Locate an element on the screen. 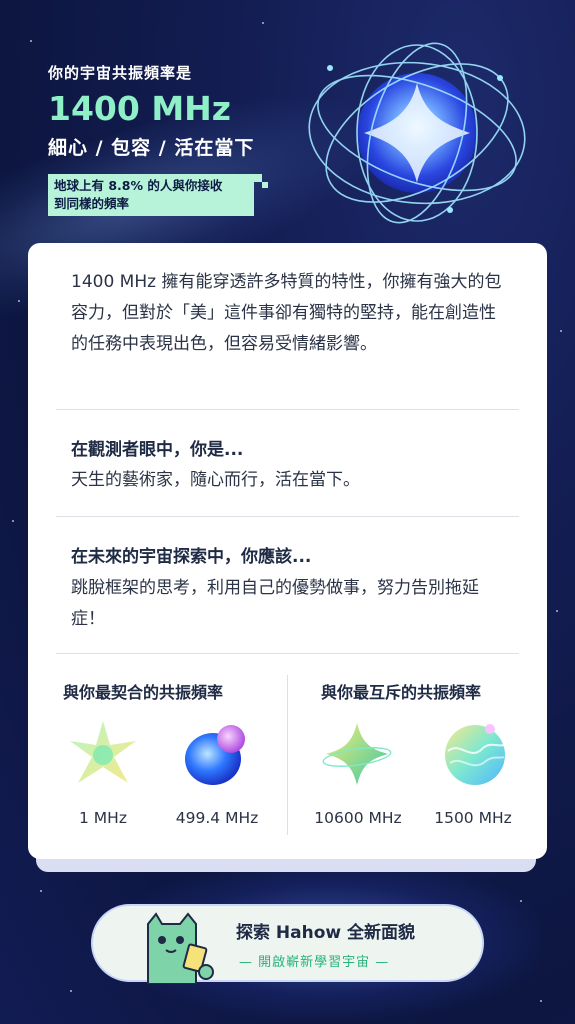 Image resolution: width=575 pixels, height=1024 pixels. cta-subtitle: — 開啟嶄新學習宇宙 — is located at coordinates (314, 962).